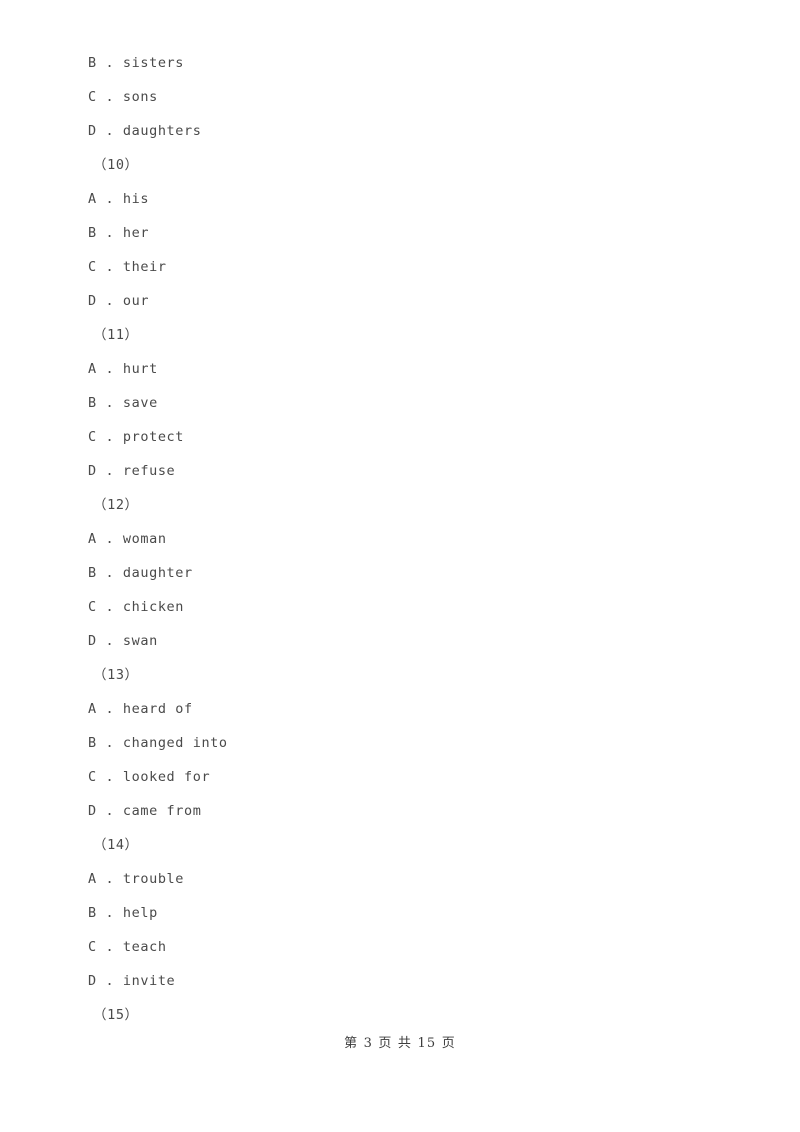 The width and height of the screenshot is (800, 1132). What do you see at coordinates (136, 437) in the screenshot?
I see `answer-option: C . protect` at bounding box center [136, 437].